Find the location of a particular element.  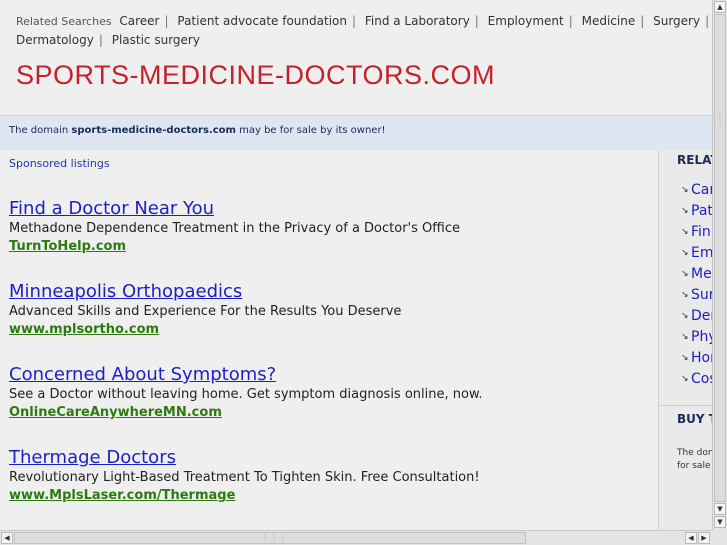

sidebar-item: ↘ Sur is located at coordinates (696, 295).